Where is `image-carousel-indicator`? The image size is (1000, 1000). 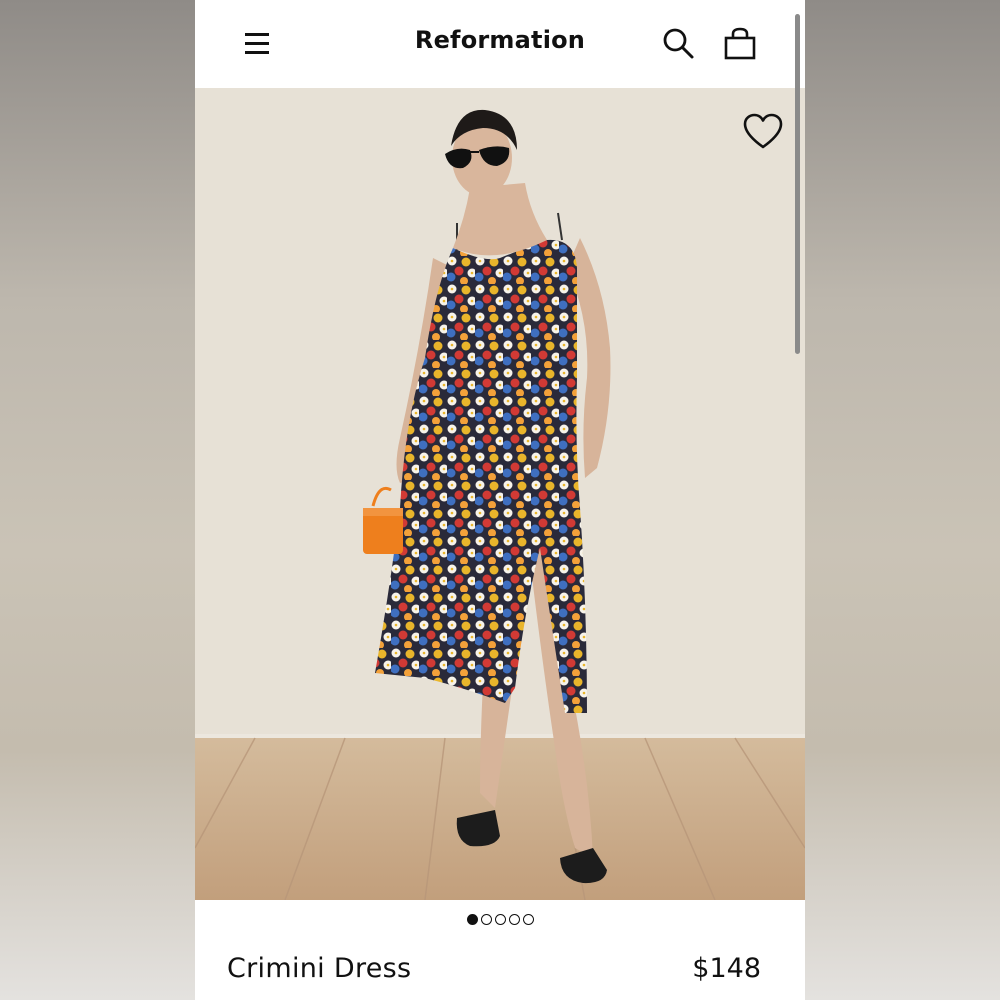
image-carousel-indicator is located at coordinates (500, 919).